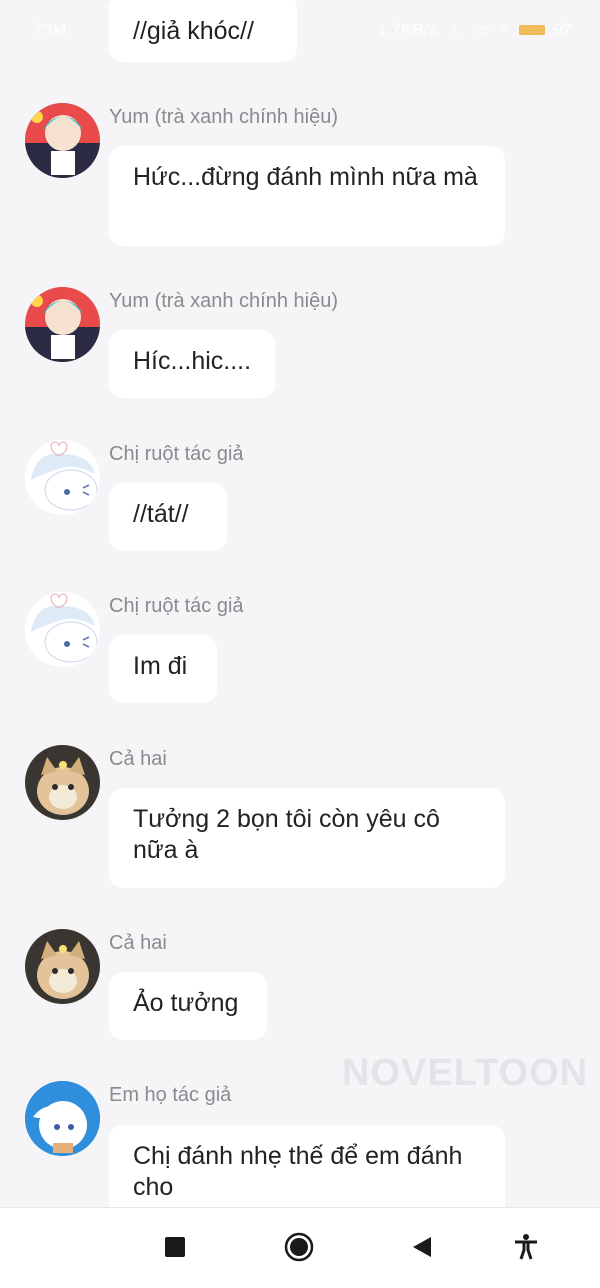 The image size is (600, 1288). Describe the element at coordinates (160, 666) in the screenshot. I see `message-text: Im đi` at that location.